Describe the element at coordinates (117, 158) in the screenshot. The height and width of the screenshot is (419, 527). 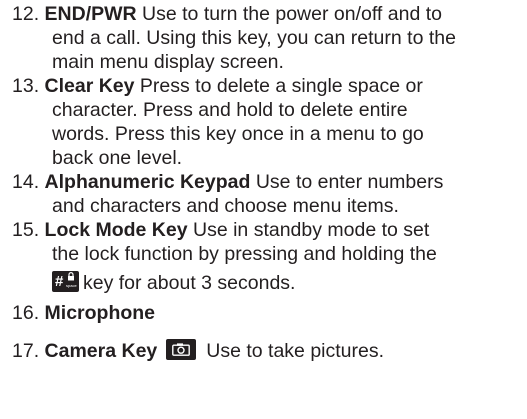
I see `item-text: back one level.` at that location.